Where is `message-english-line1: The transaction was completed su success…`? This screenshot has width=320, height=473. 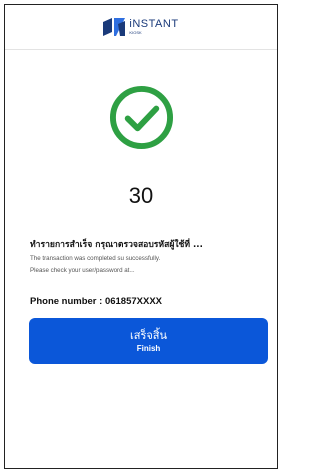
message-english-line1: The transaction was completed su success… is located at coordinates (95, 258).